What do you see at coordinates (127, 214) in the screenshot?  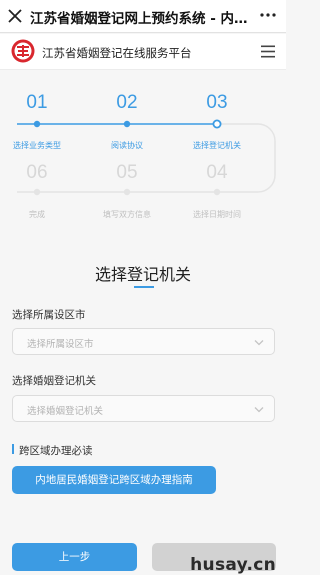 I see `step-label-5: 填写双方信息` at bounding box center [127, 214].